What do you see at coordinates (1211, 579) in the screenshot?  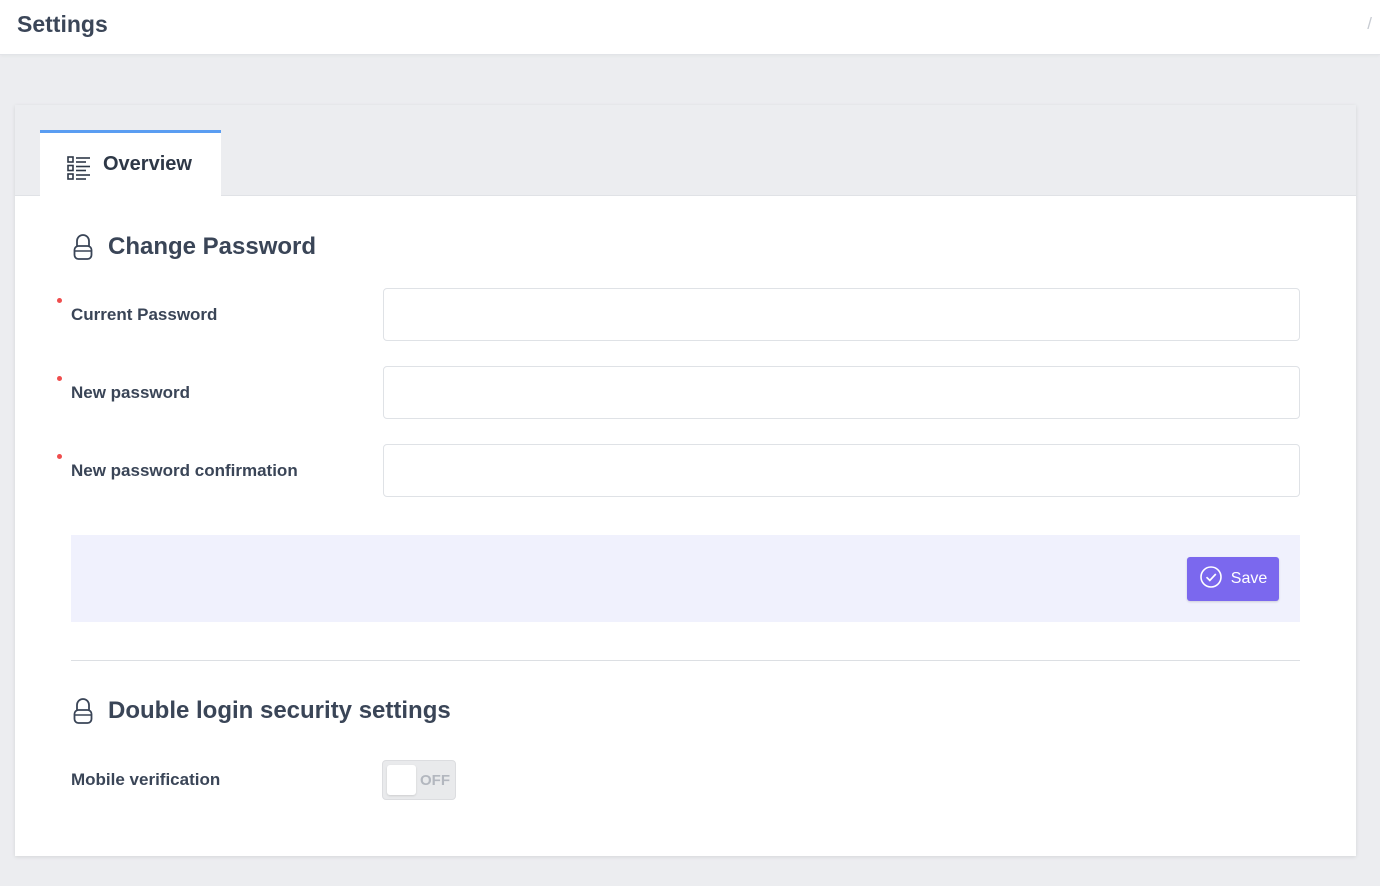 I see `check-circle-icon` at bounding box center [1211, 579].